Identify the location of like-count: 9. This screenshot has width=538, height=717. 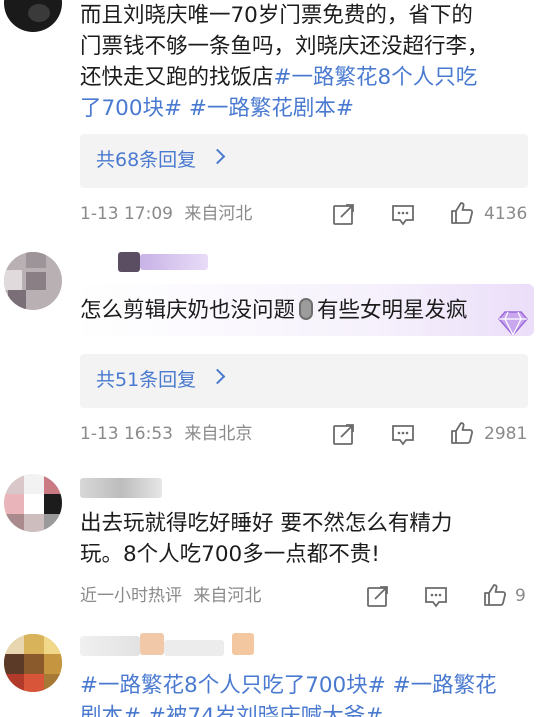
(520, 596).